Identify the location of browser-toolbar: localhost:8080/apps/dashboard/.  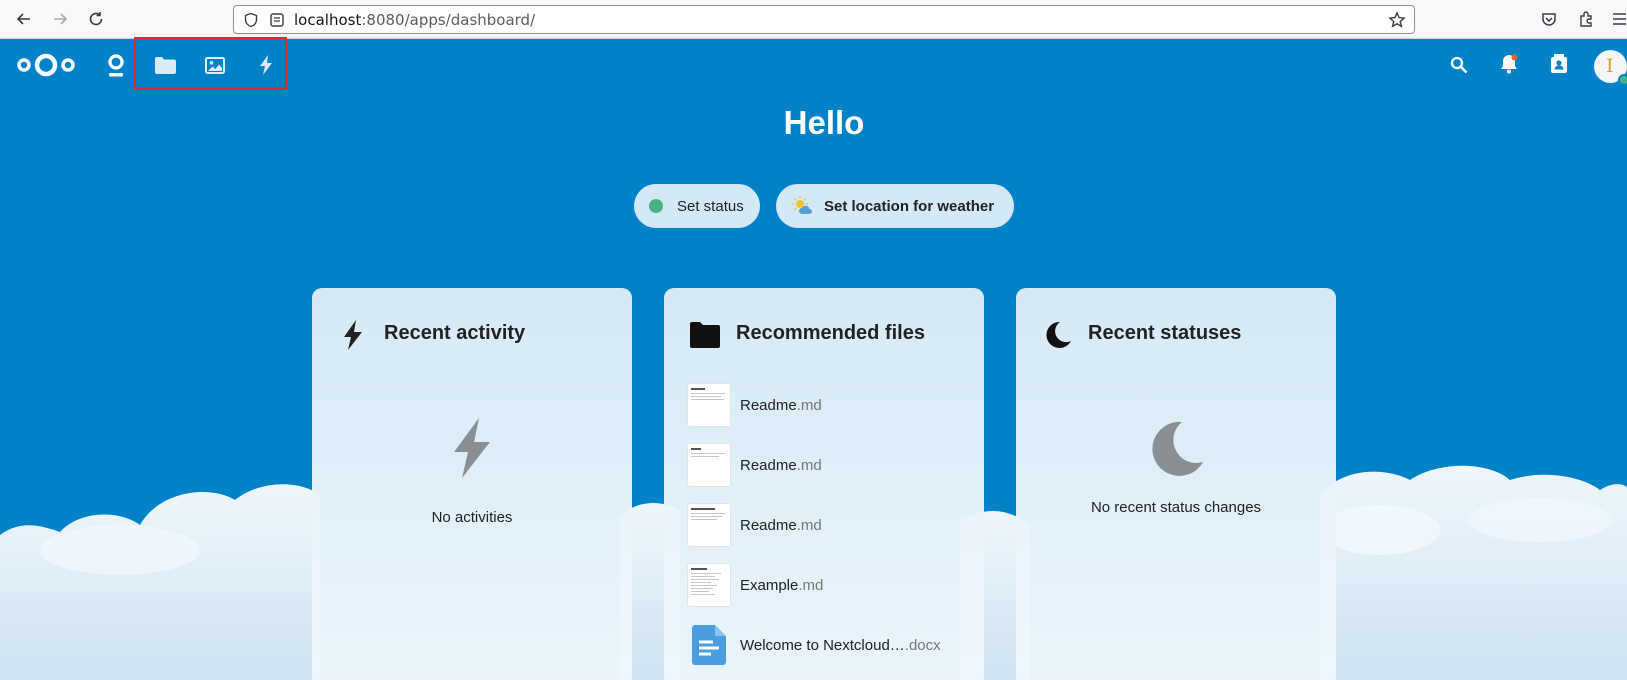
(813, 19).